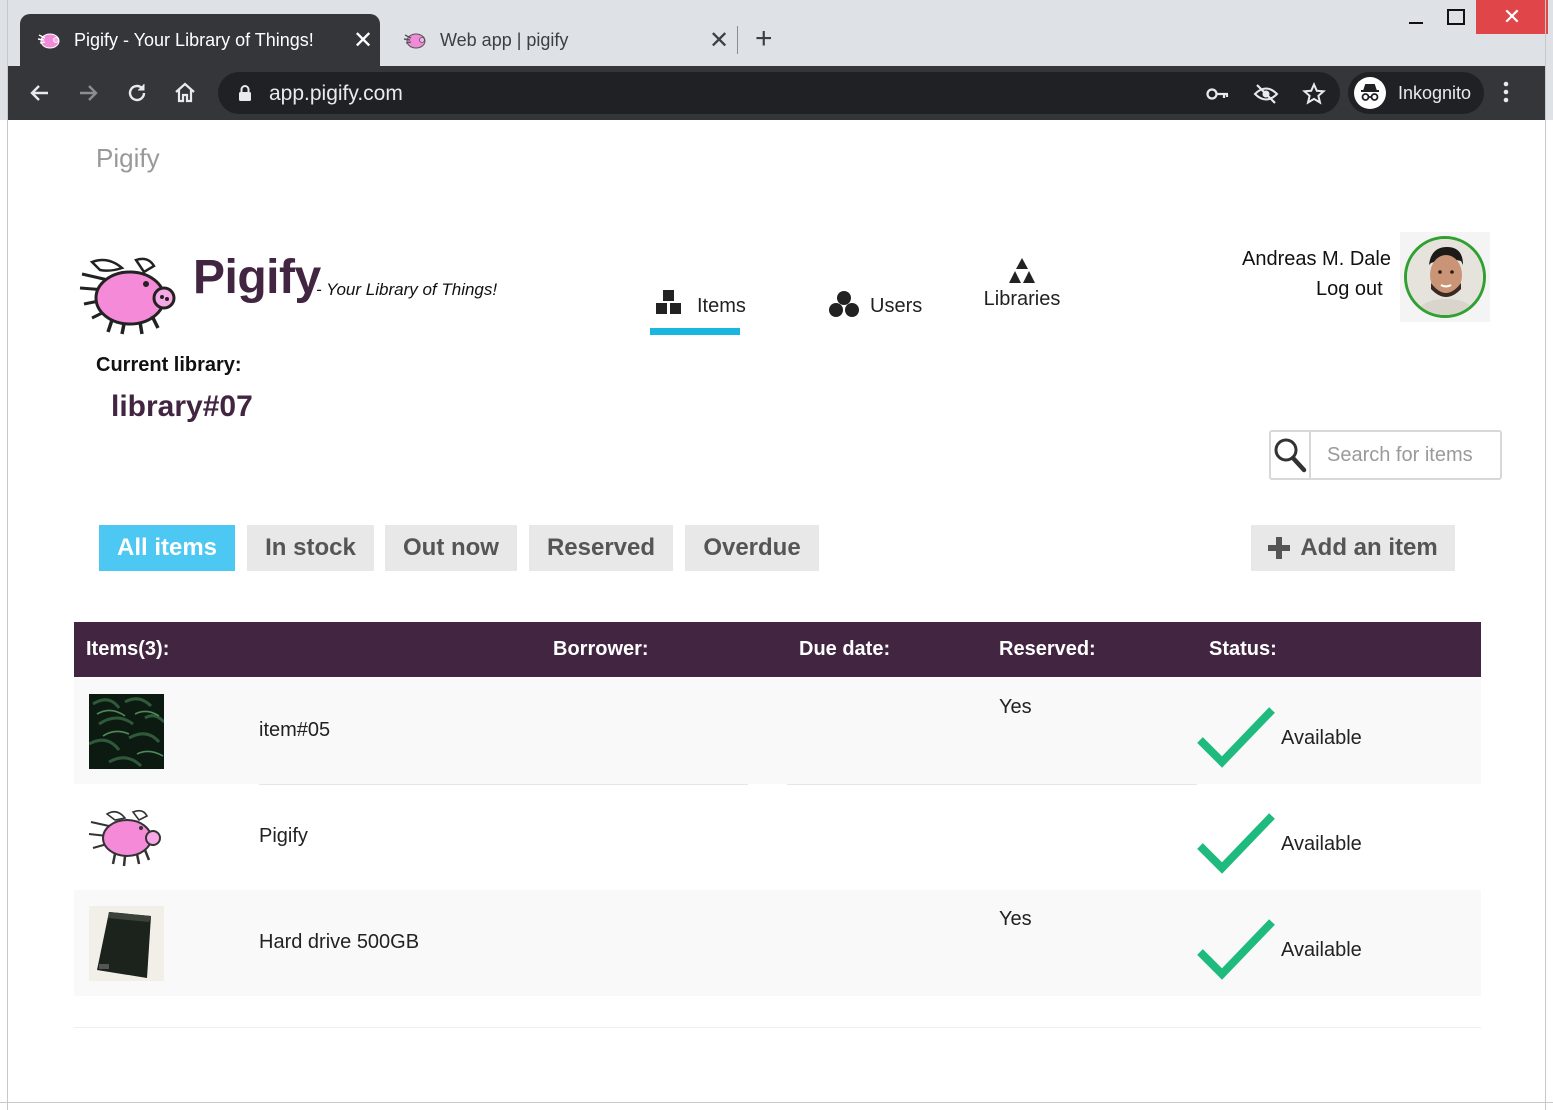 The height and width of the screenshot is (1110, 1553). Describe the element at coordinates (764, 39) in the screenshot. I see `new-tab-plus-icon: +` at that location.